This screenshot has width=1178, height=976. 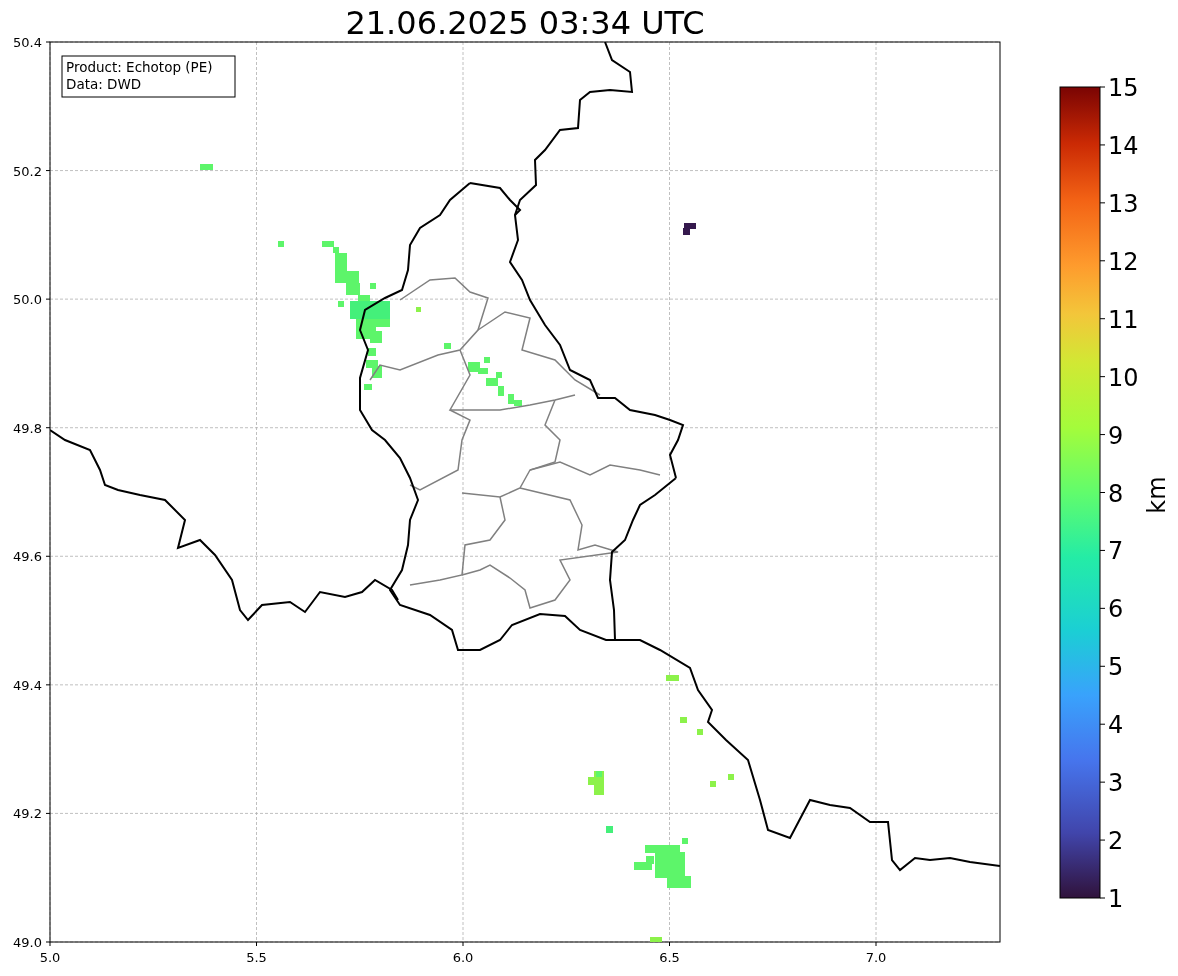 I want to click on colorbar-tick-label: 5, so click(x=1116, y=667).